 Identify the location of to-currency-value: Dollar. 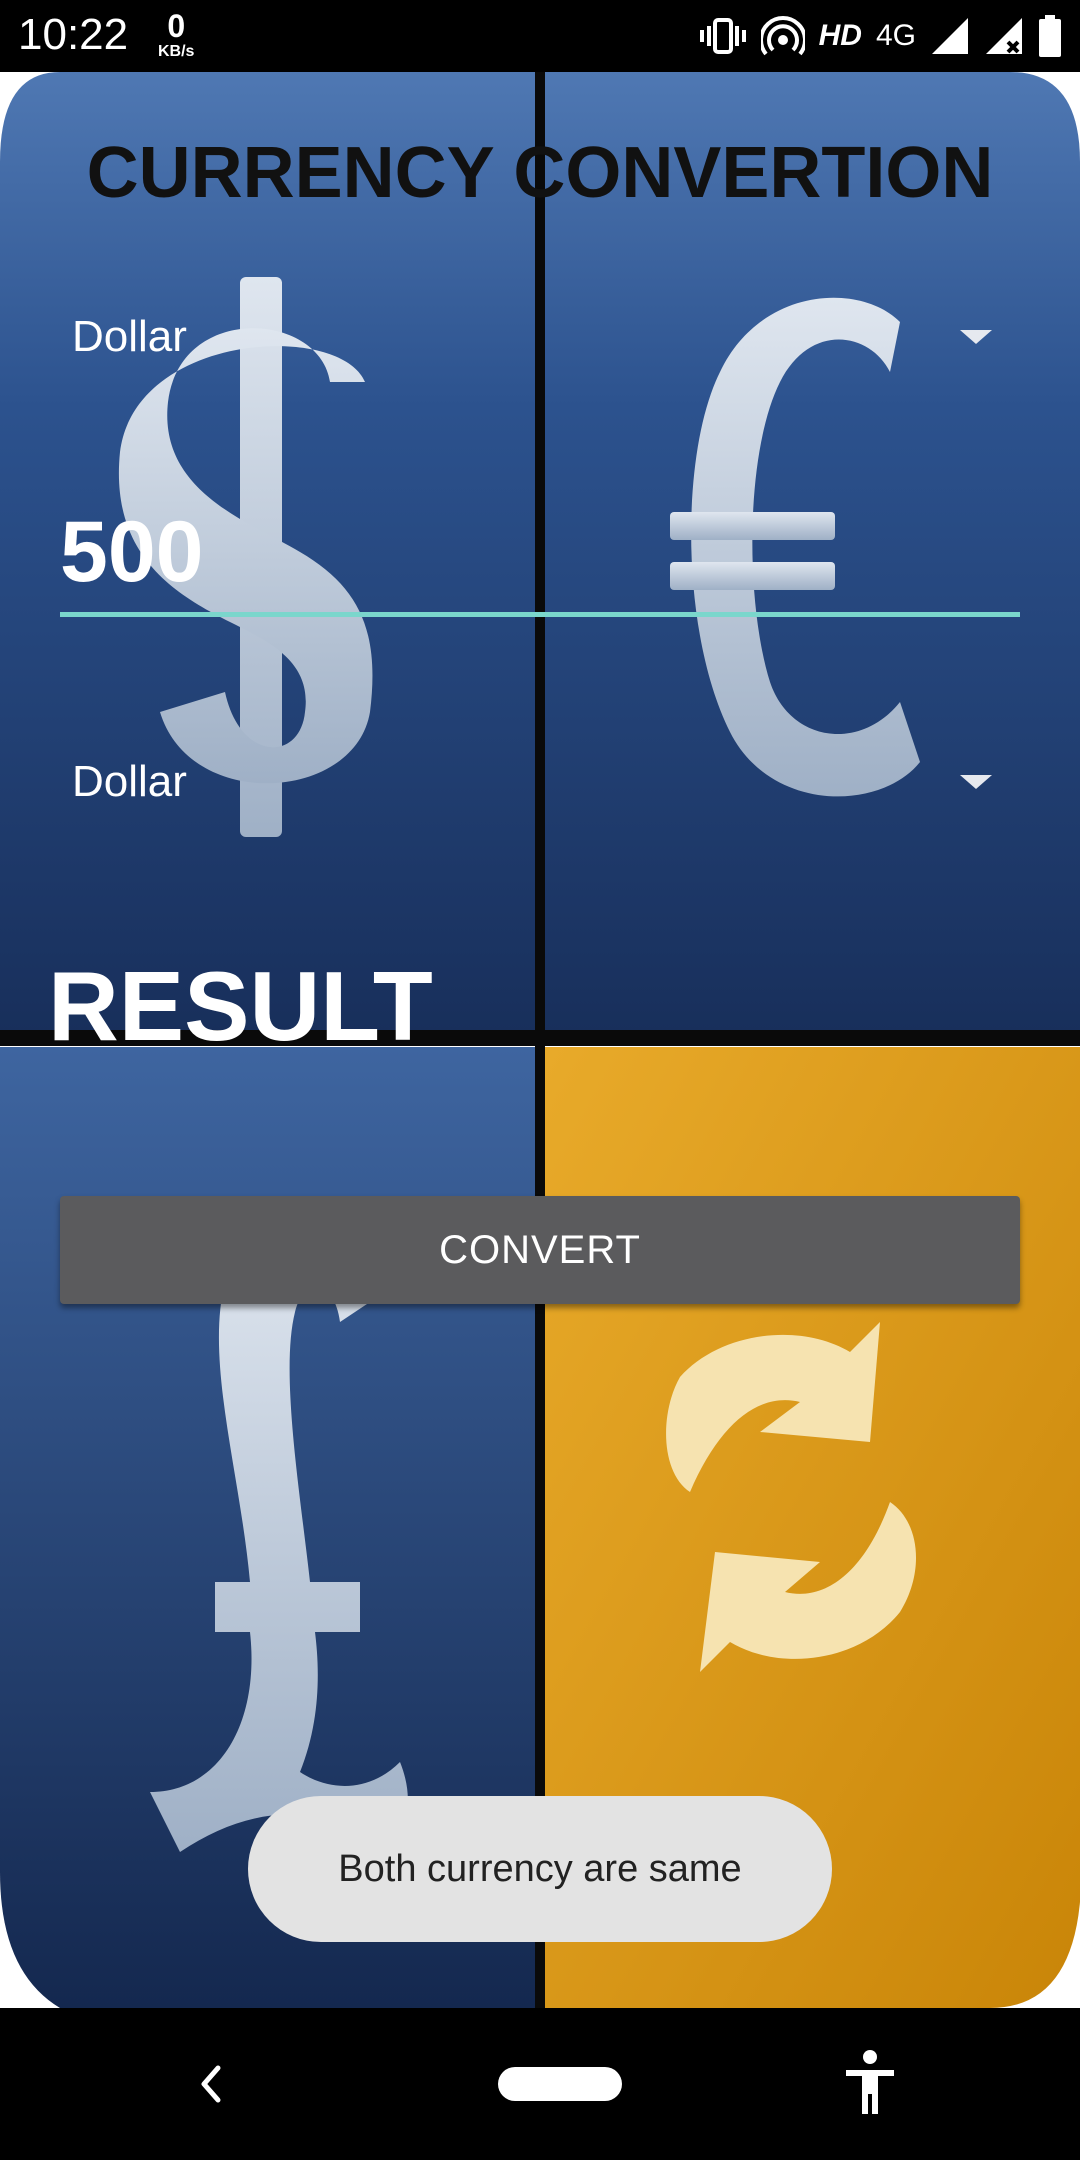
(129, 781).